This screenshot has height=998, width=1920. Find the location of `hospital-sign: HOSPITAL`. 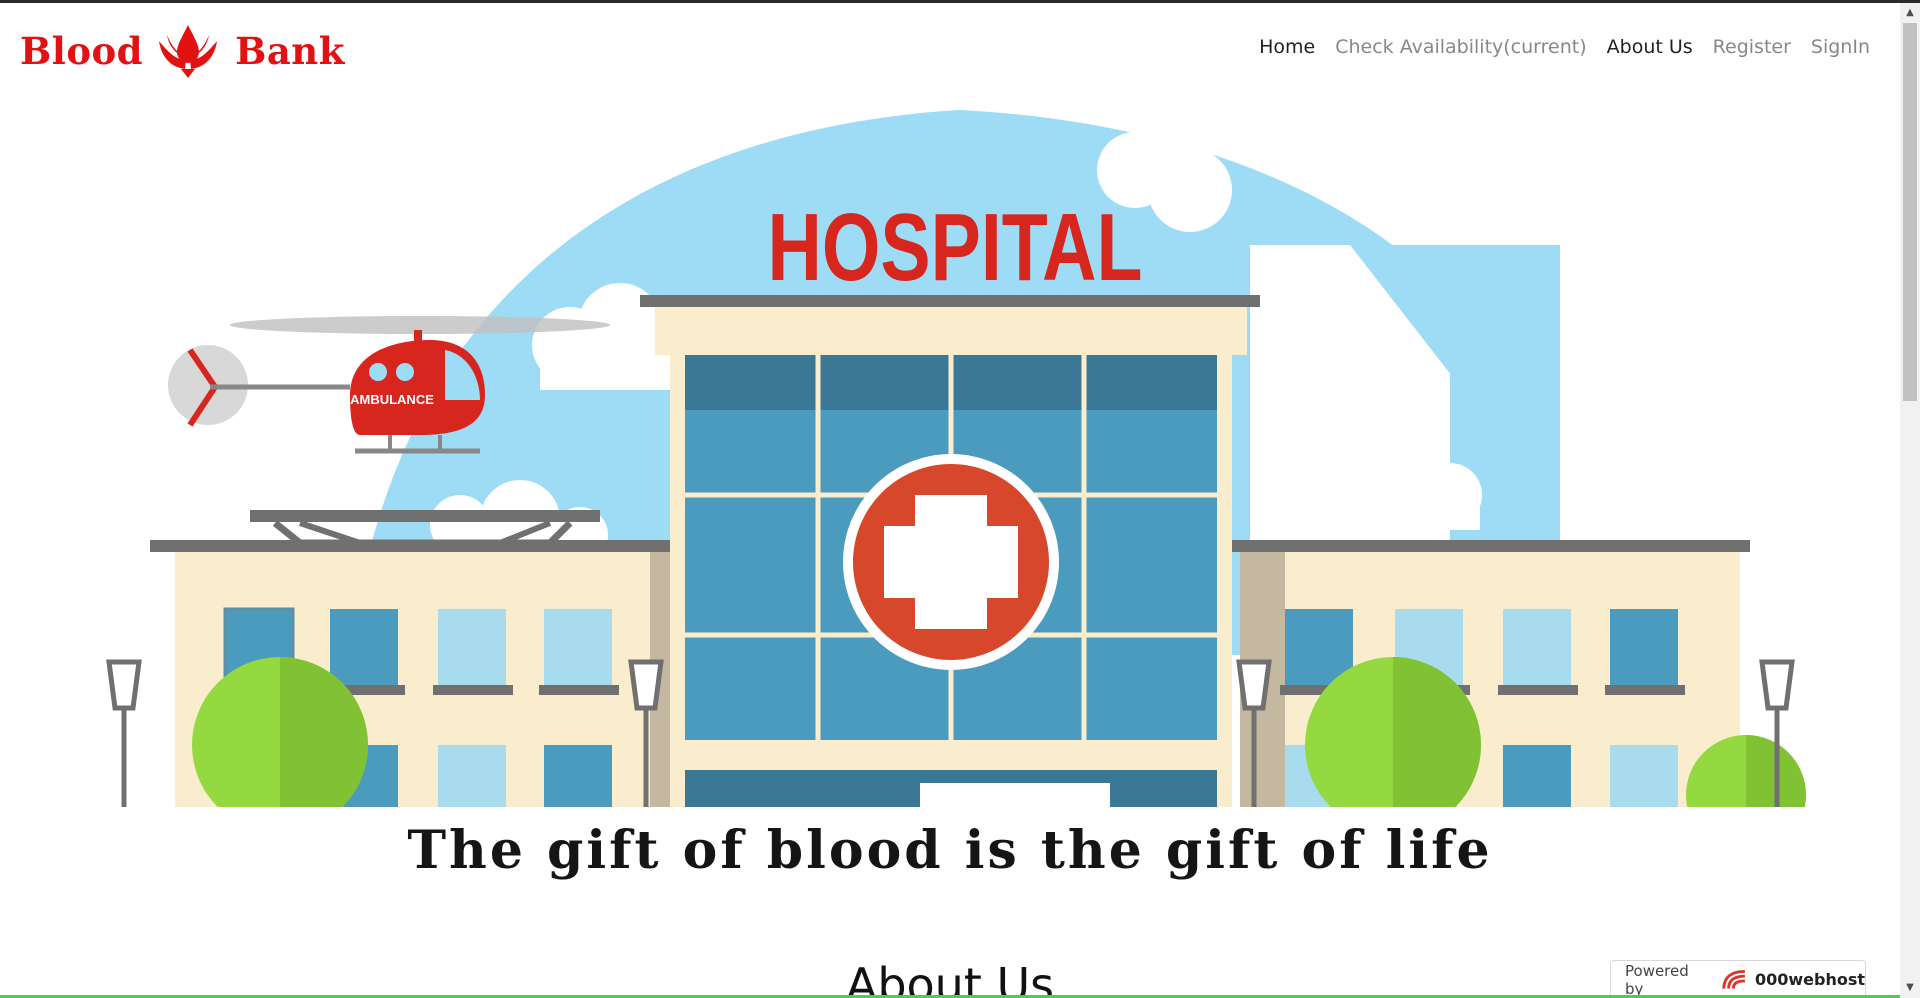

hospital-sign: HOSPITAL is located at coordinates (955, 247).